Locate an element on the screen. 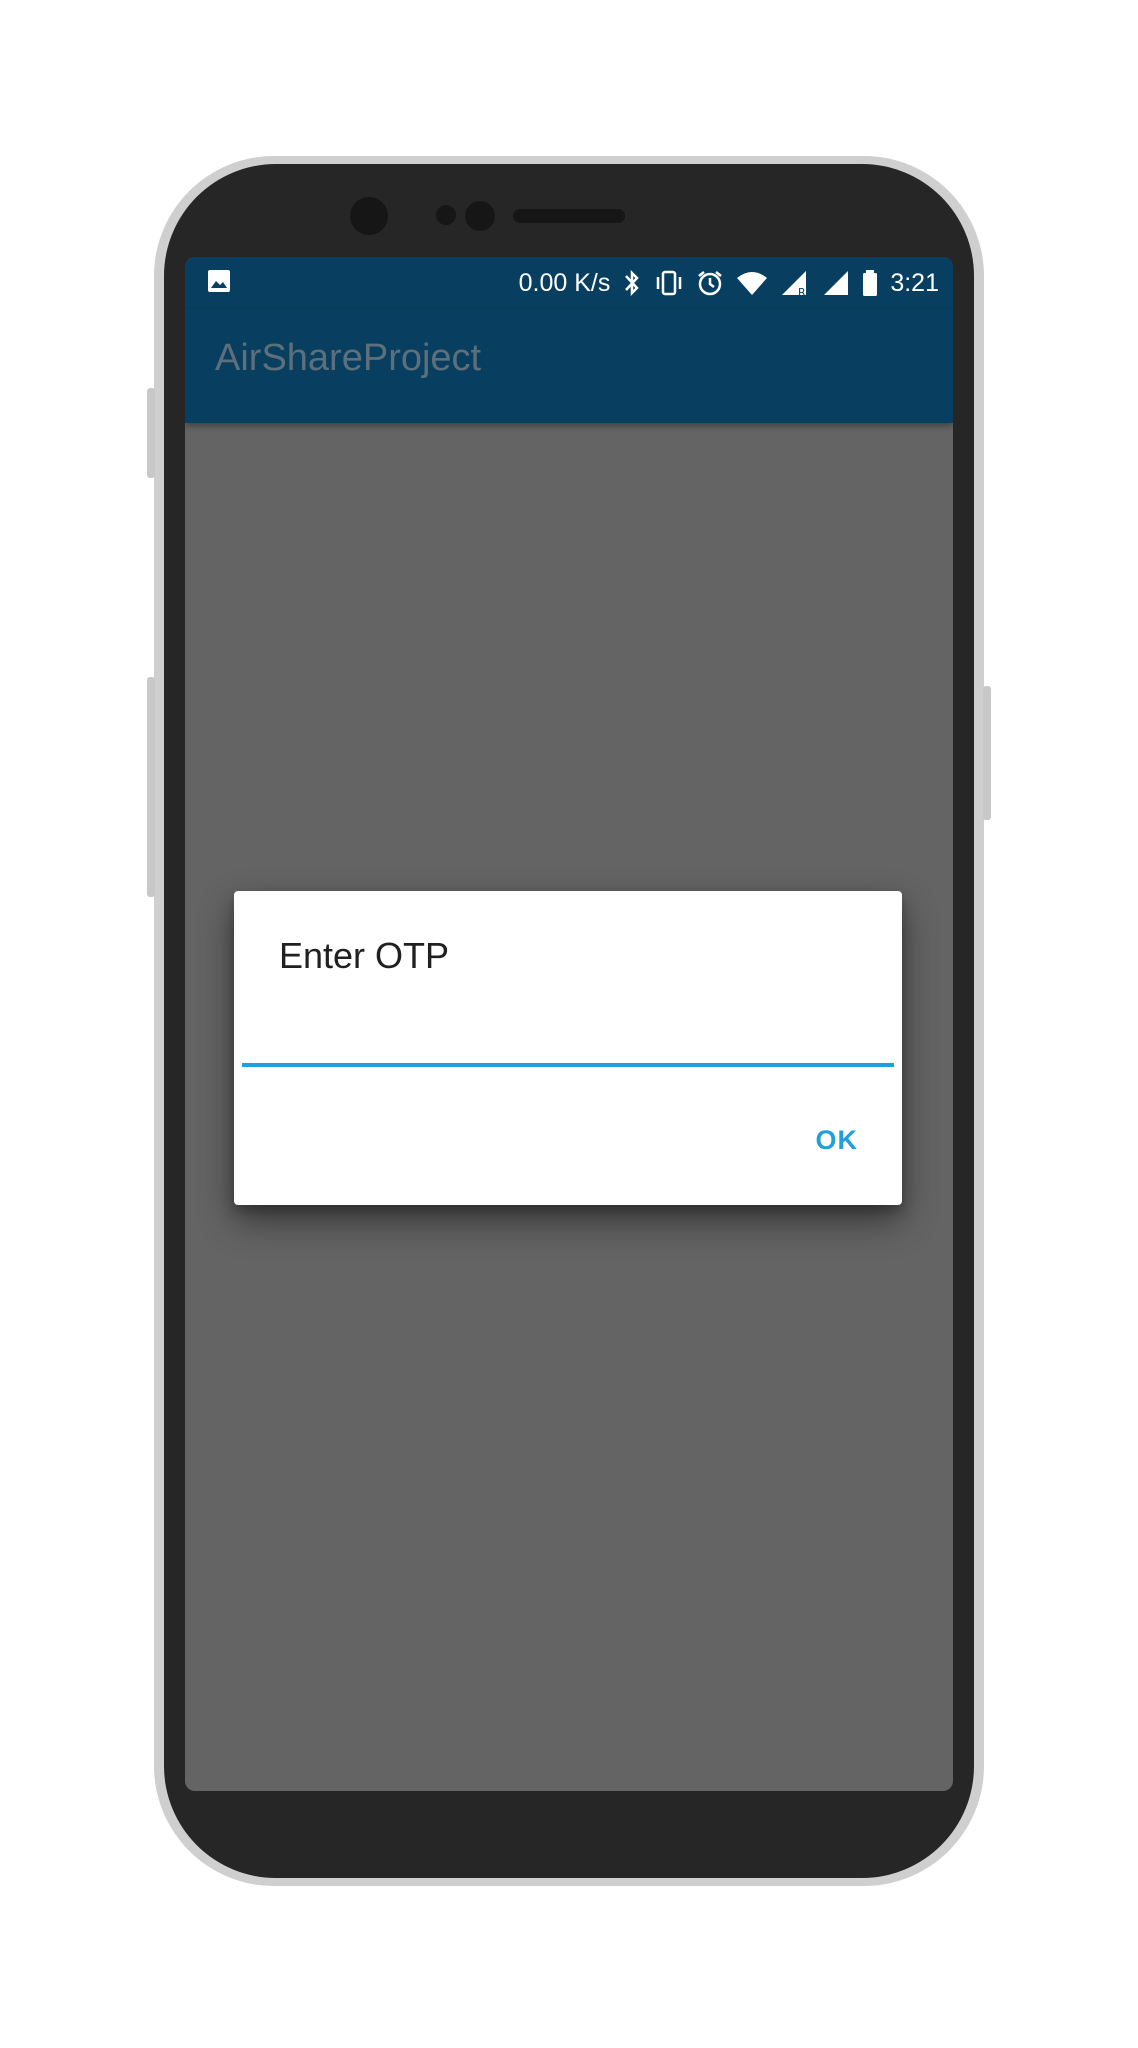 Image resolution: width=1138 pixels, height=2048 pixels. battery-icon is located at coordinates (870, 283).